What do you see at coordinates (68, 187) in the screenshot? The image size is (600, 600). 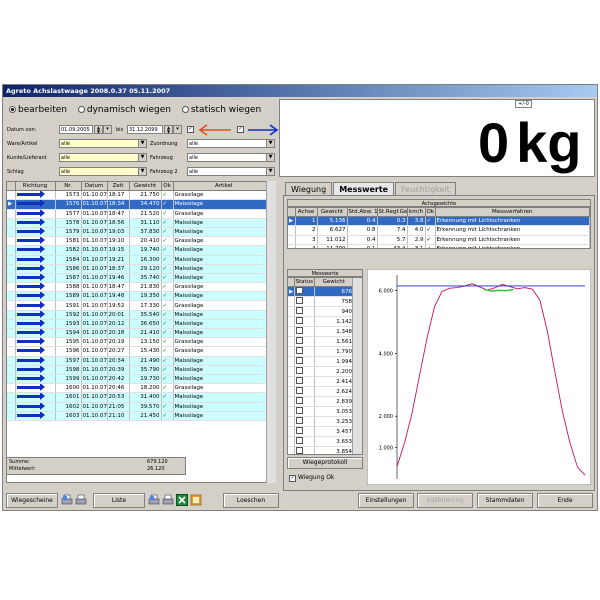 I see `col-nr: Nr.` at bounding box center [68, 187].